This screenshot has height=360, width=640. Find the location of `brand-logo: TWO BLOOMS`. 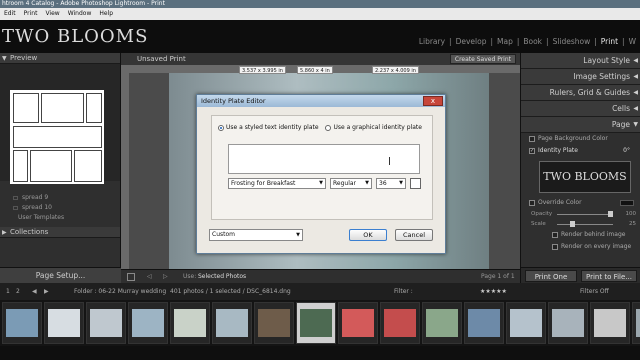

brand-logo: TWO BLOOMS is located at coordinates (75, 36).